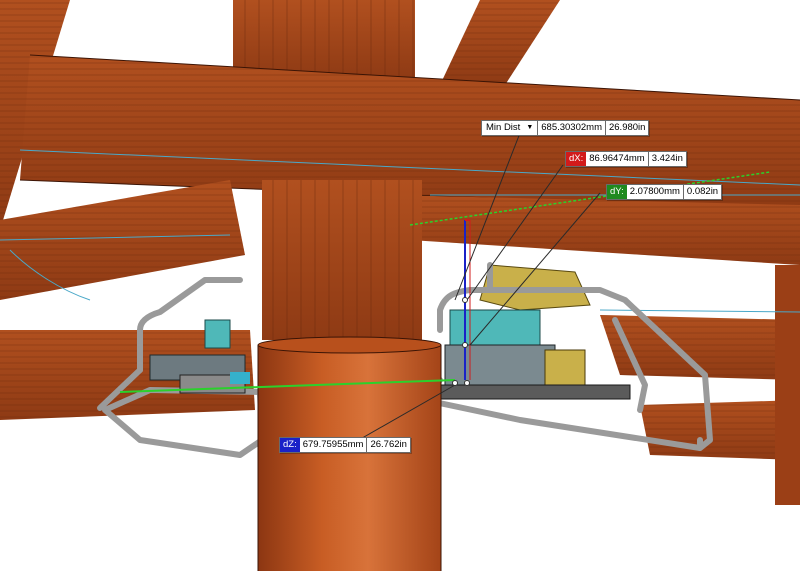 This screenshot has width=800, height=571. I want to click on dz-value-in: 26.762in, so click(388, 444).